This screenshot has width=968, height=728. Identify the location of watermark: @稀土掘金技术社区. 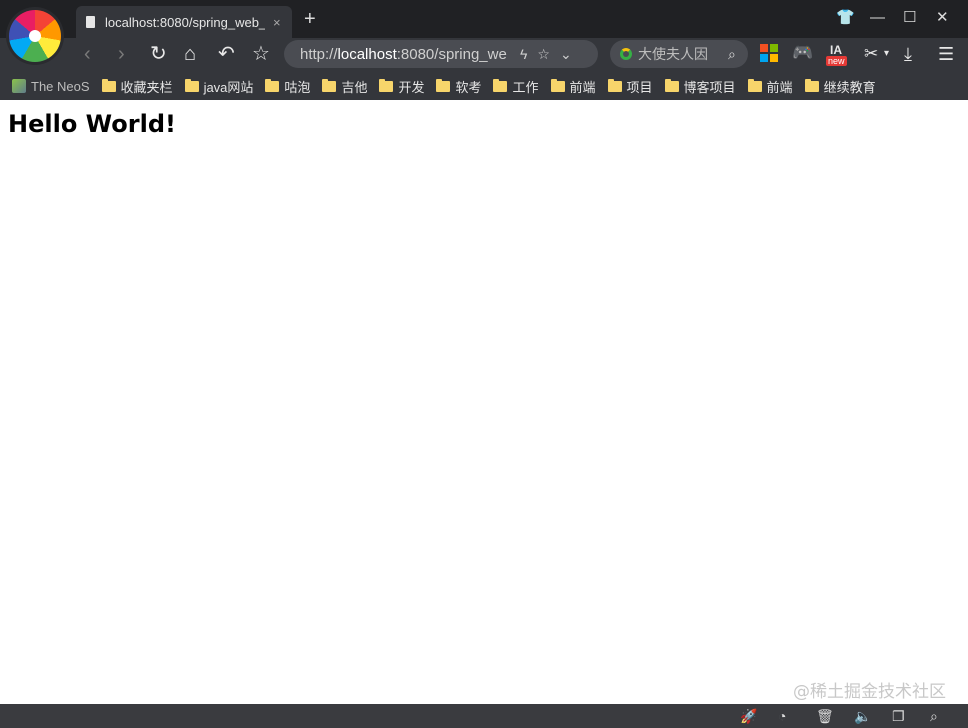
(869, 692).